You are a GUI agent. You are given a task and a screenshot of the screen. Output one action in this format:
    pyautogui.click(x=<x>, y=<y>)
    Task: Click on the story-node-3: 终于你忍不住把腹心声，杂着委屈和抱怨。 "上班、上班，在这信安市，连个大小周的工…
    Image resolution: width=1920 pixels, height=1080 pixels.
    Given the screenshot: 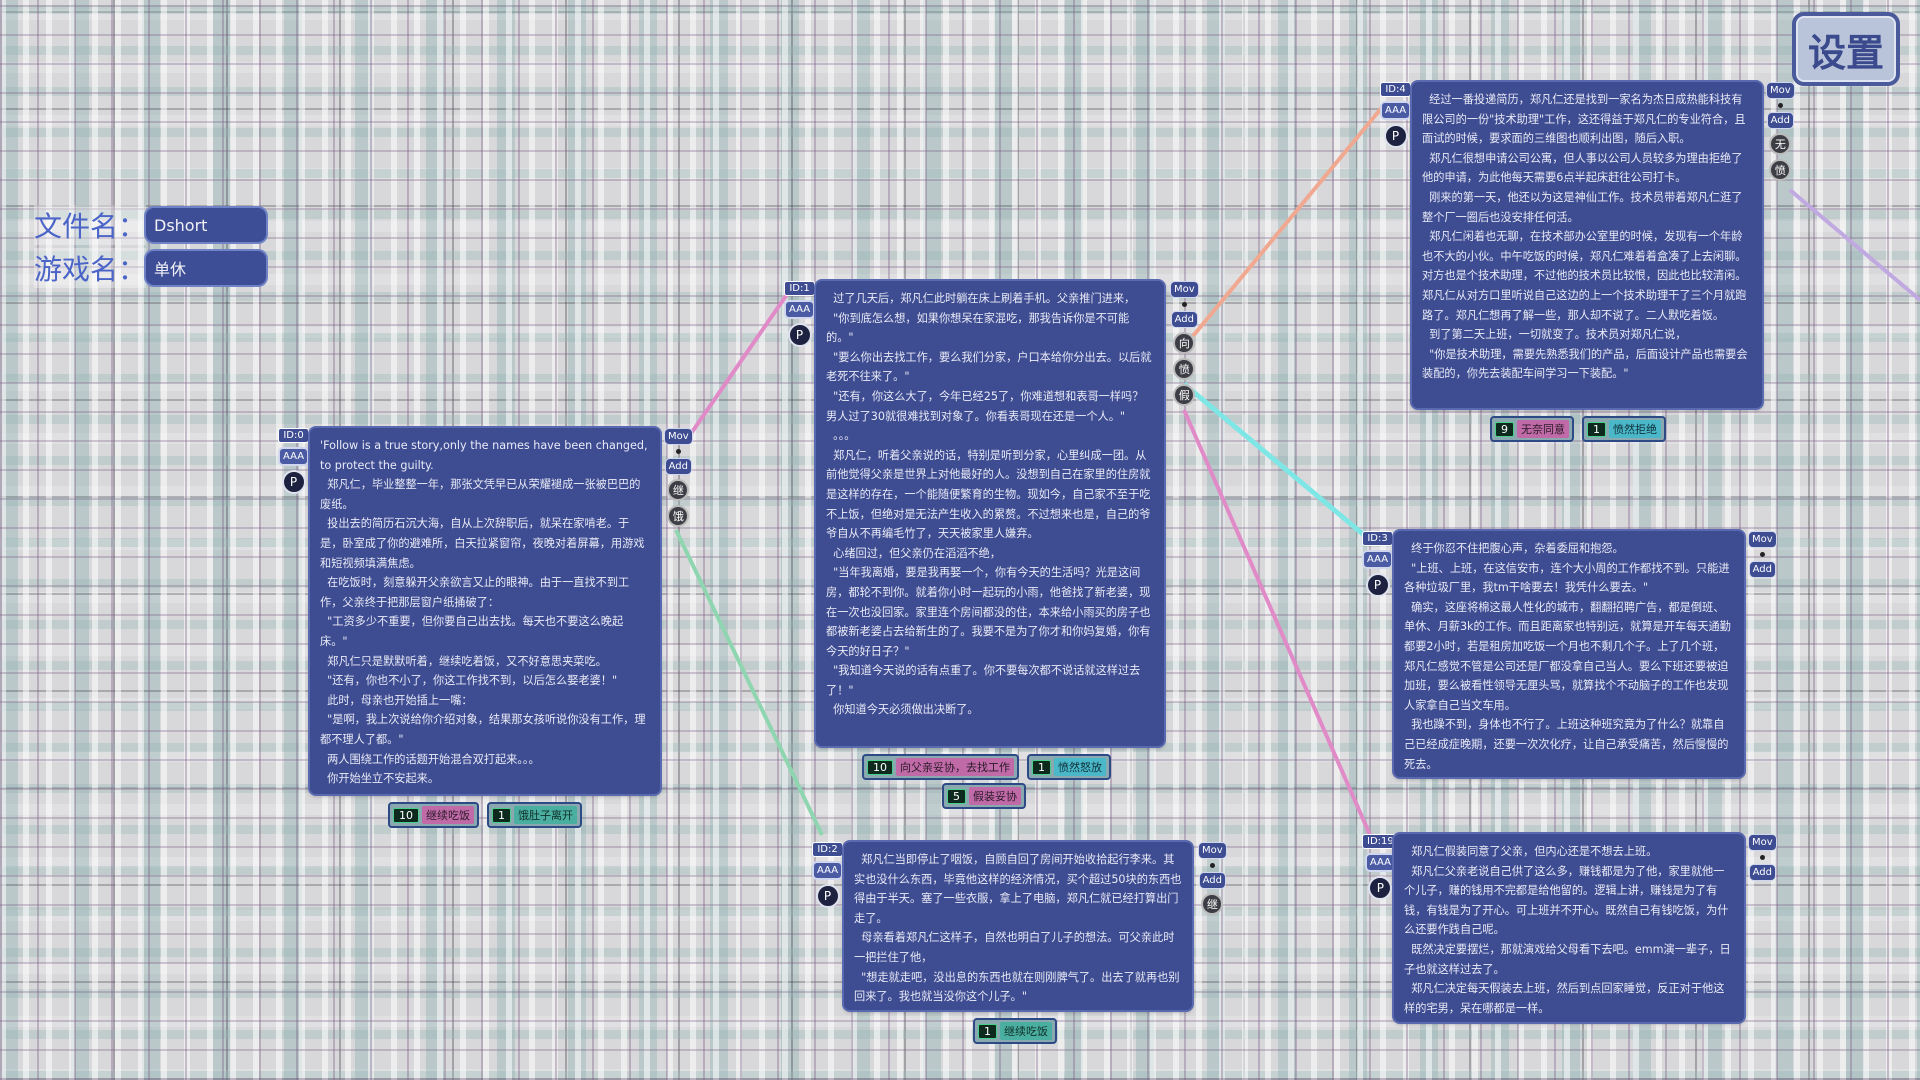 What is the action you would take?
    pyautogui.click(x=1569, y=654)
    